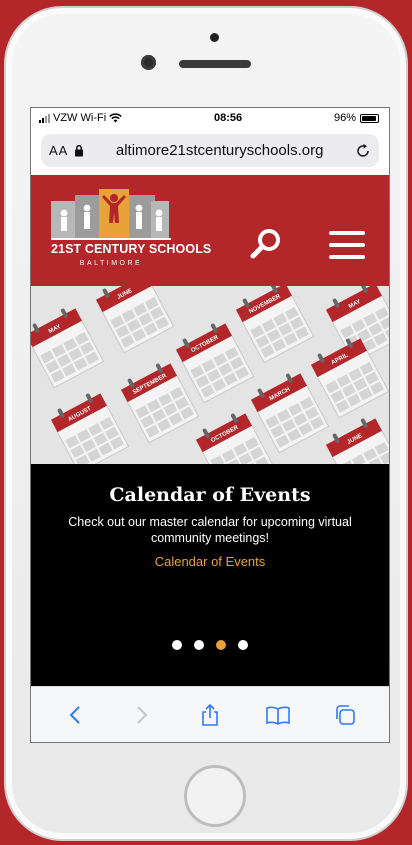  Describe the element at coordinates (58, 150) in the screenshot. I see `text-size-button: AA` at that location.